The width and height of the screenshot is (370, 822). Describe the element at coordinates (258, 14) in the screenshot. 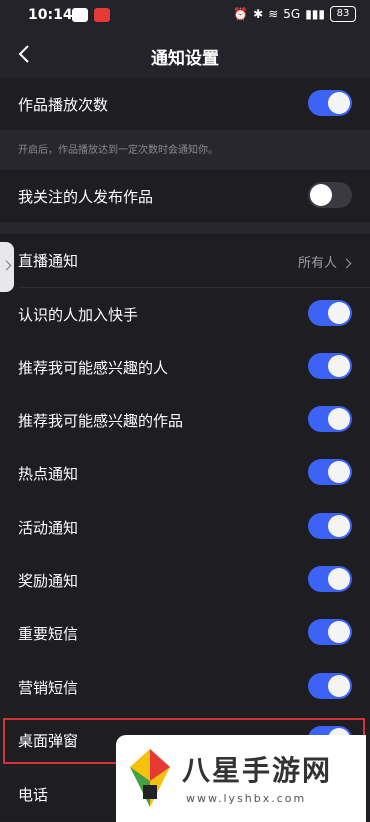

I see `bluetooth-icon: ✱` at that location.